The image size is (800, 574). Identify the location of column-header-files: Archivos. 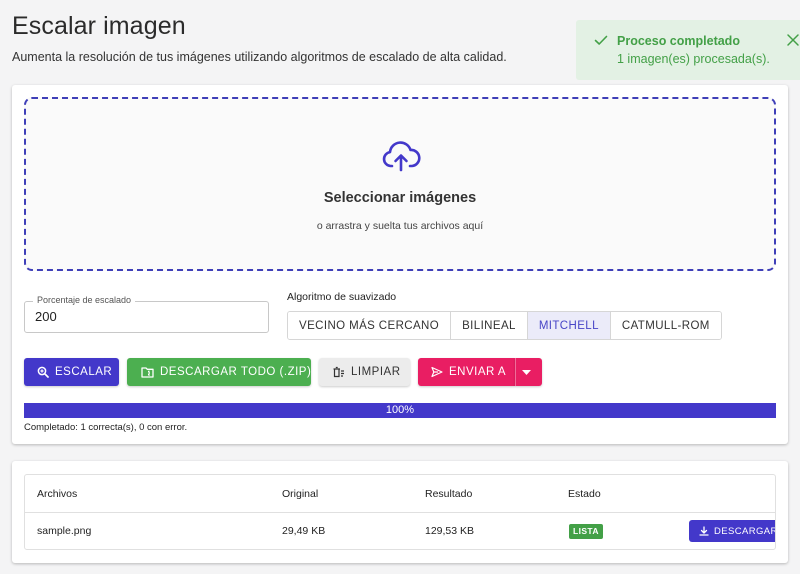
(57, 494).